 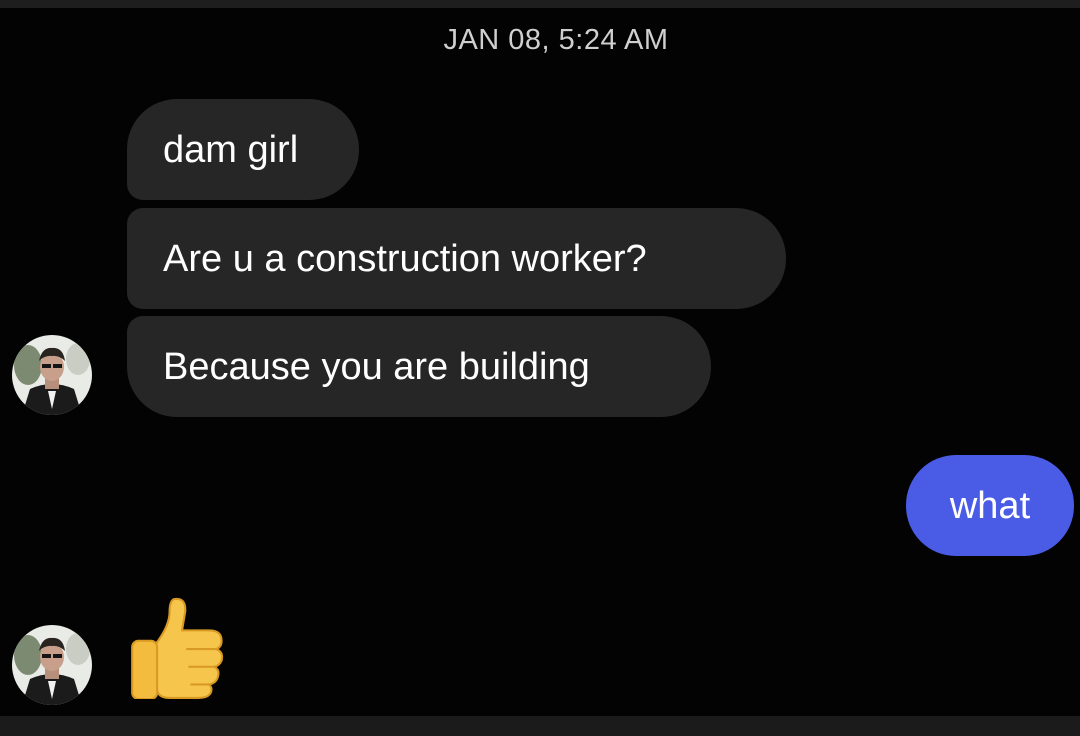 I want to click on sent-message-1: what, so click(x=990, y=505).